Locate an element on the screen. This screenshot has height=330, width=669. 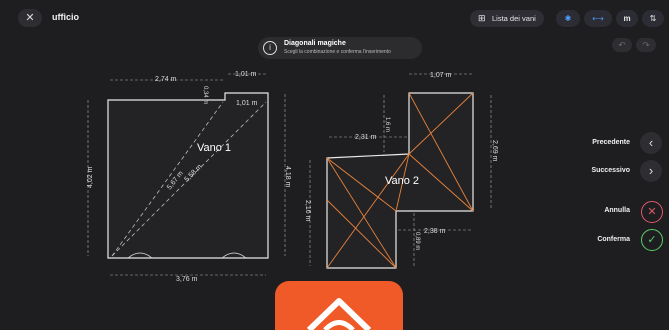
dim-step-w: 2,31 m is located at coordinates (366, 137).